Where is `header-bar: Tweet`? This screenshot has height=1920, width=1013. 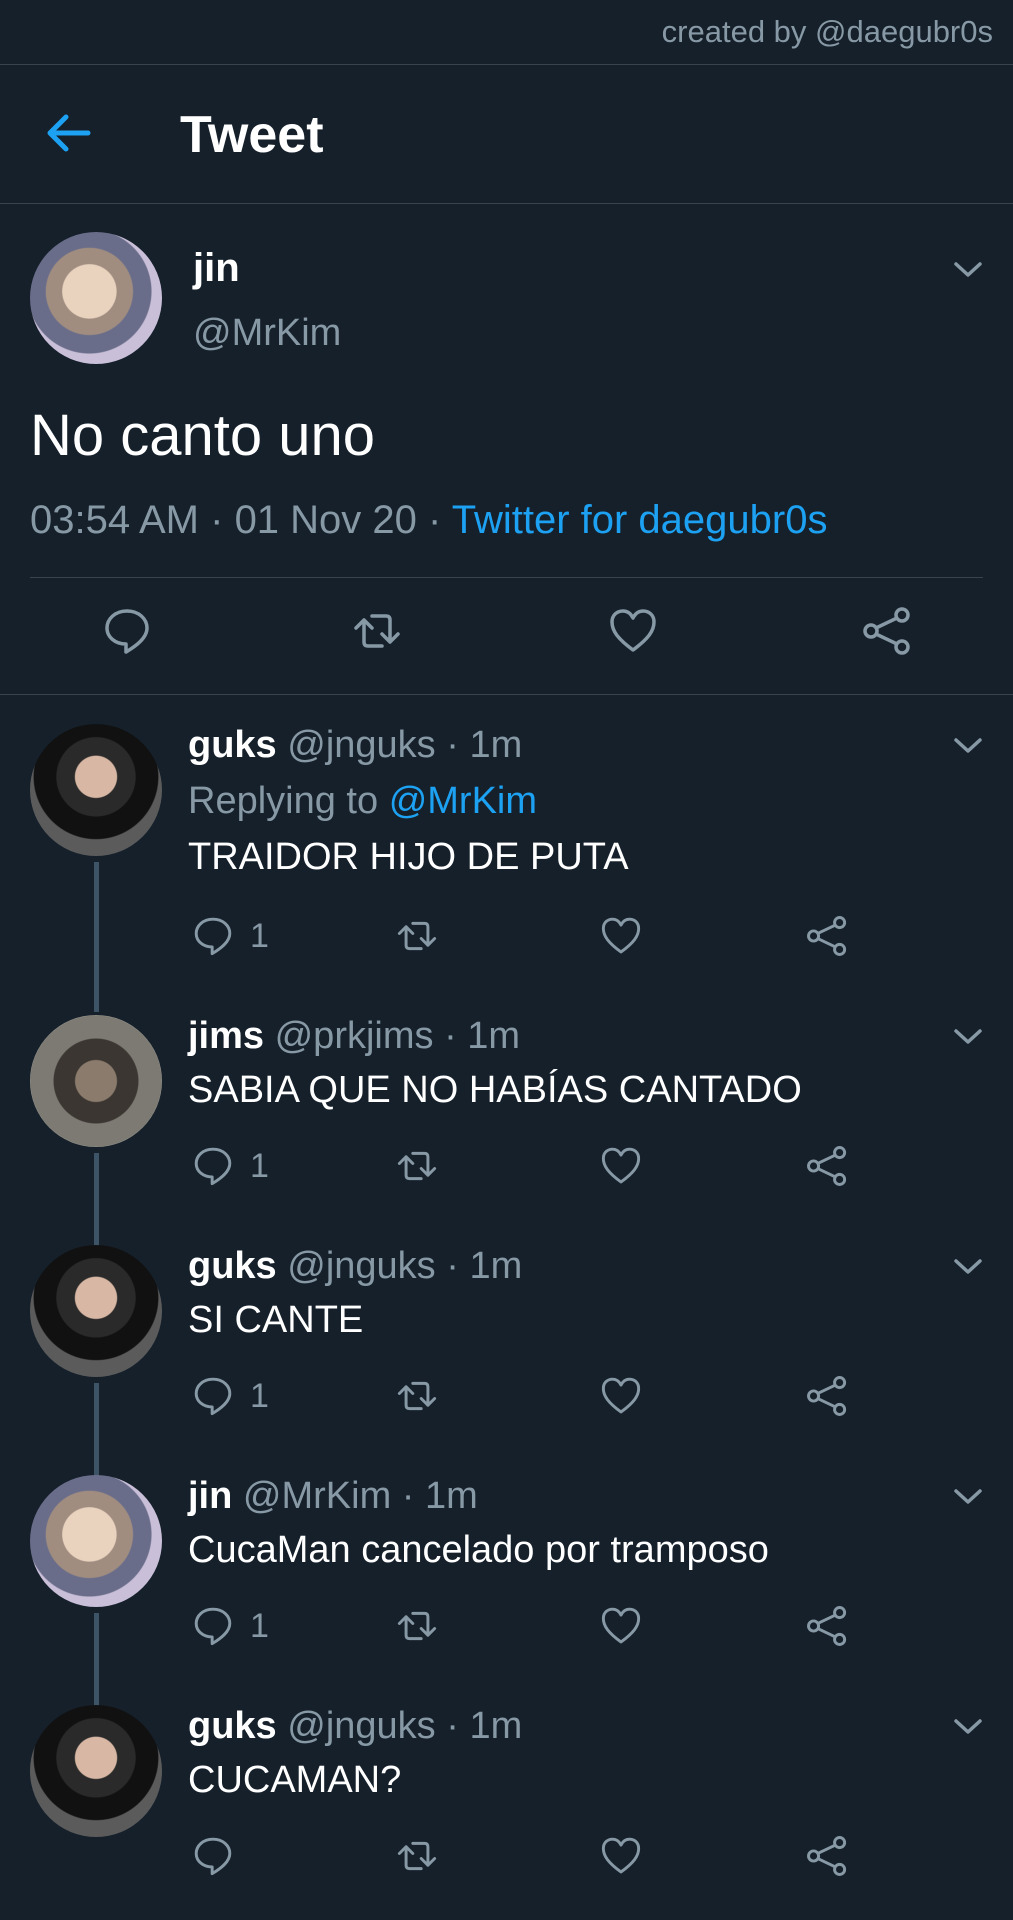 header-bar: Tweet is located at coordinates (506, 134).